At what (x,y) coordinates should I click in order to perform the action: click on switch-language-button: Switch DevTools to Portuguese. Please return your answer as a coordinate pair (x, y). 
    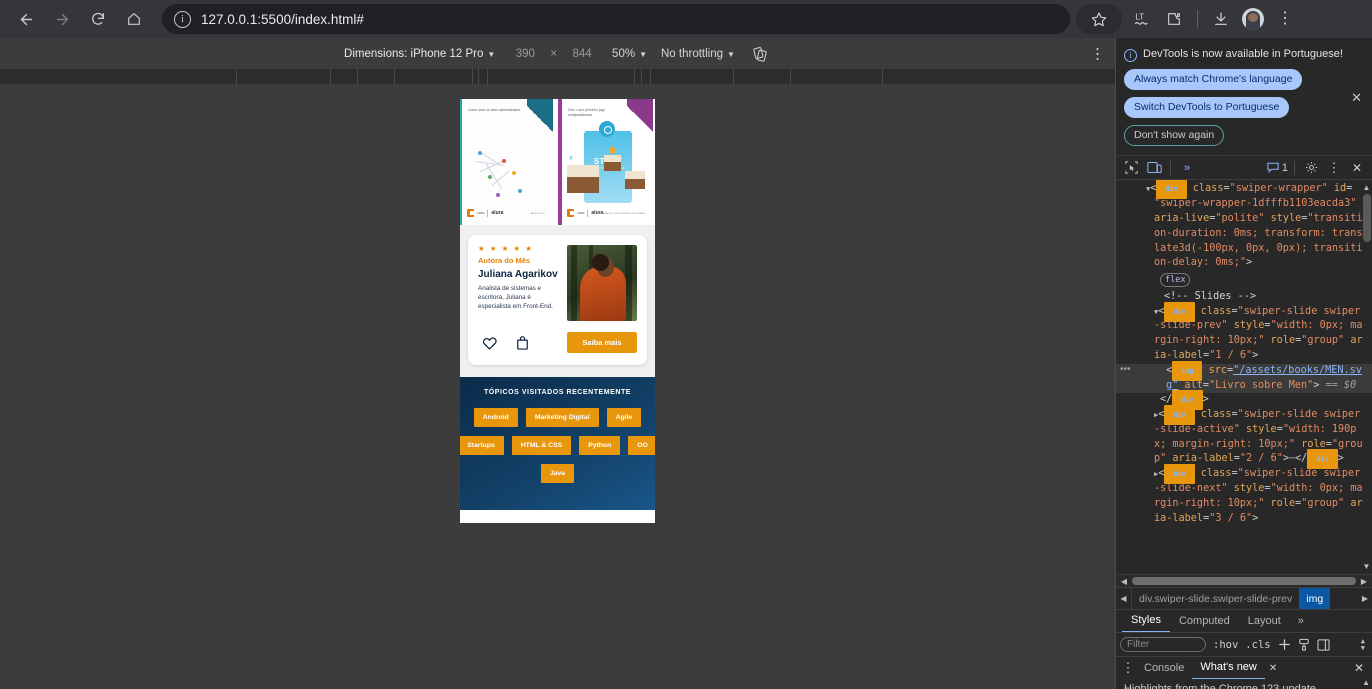
    Looking at the image, I should click on (1207, 108).